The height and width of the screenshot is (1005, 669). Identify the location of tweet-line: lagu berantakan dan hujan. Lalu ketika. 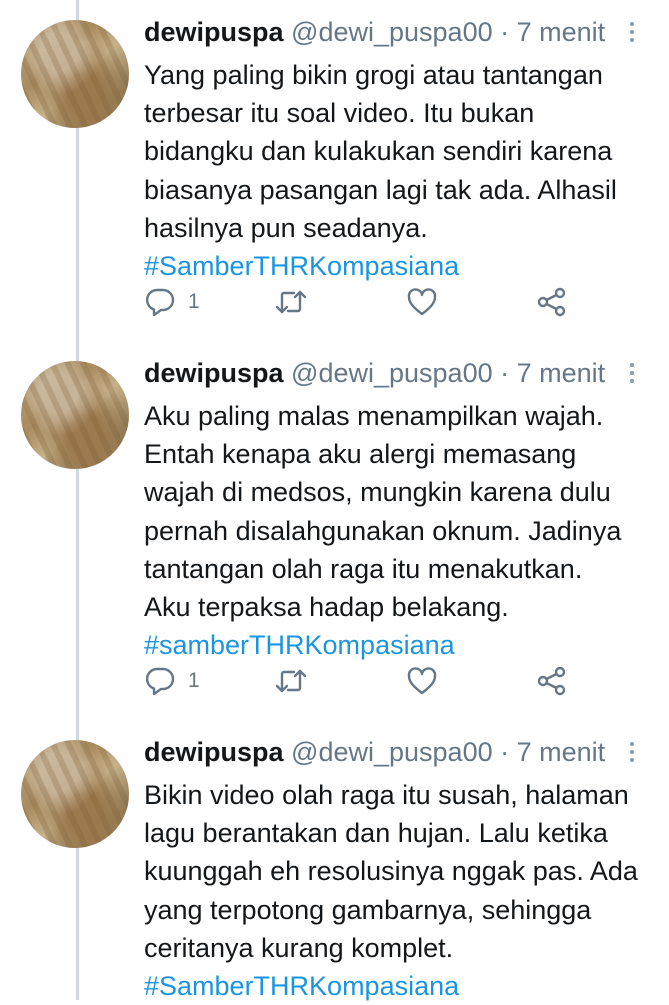
(376, 833).